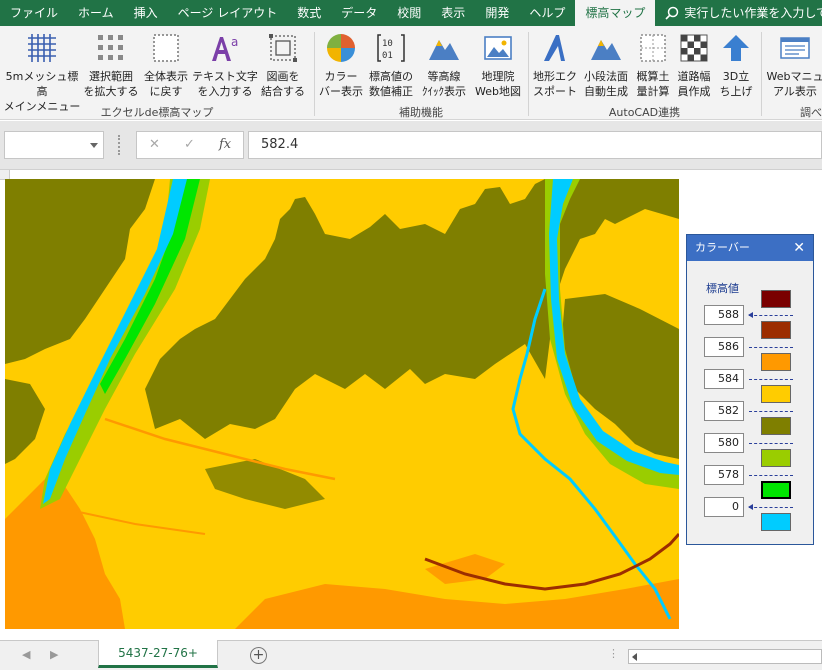  What do you see at coordinates (258, 655) in the screenshot?
I see `add-sheet-icon: +` at bounding box center [258, 655].